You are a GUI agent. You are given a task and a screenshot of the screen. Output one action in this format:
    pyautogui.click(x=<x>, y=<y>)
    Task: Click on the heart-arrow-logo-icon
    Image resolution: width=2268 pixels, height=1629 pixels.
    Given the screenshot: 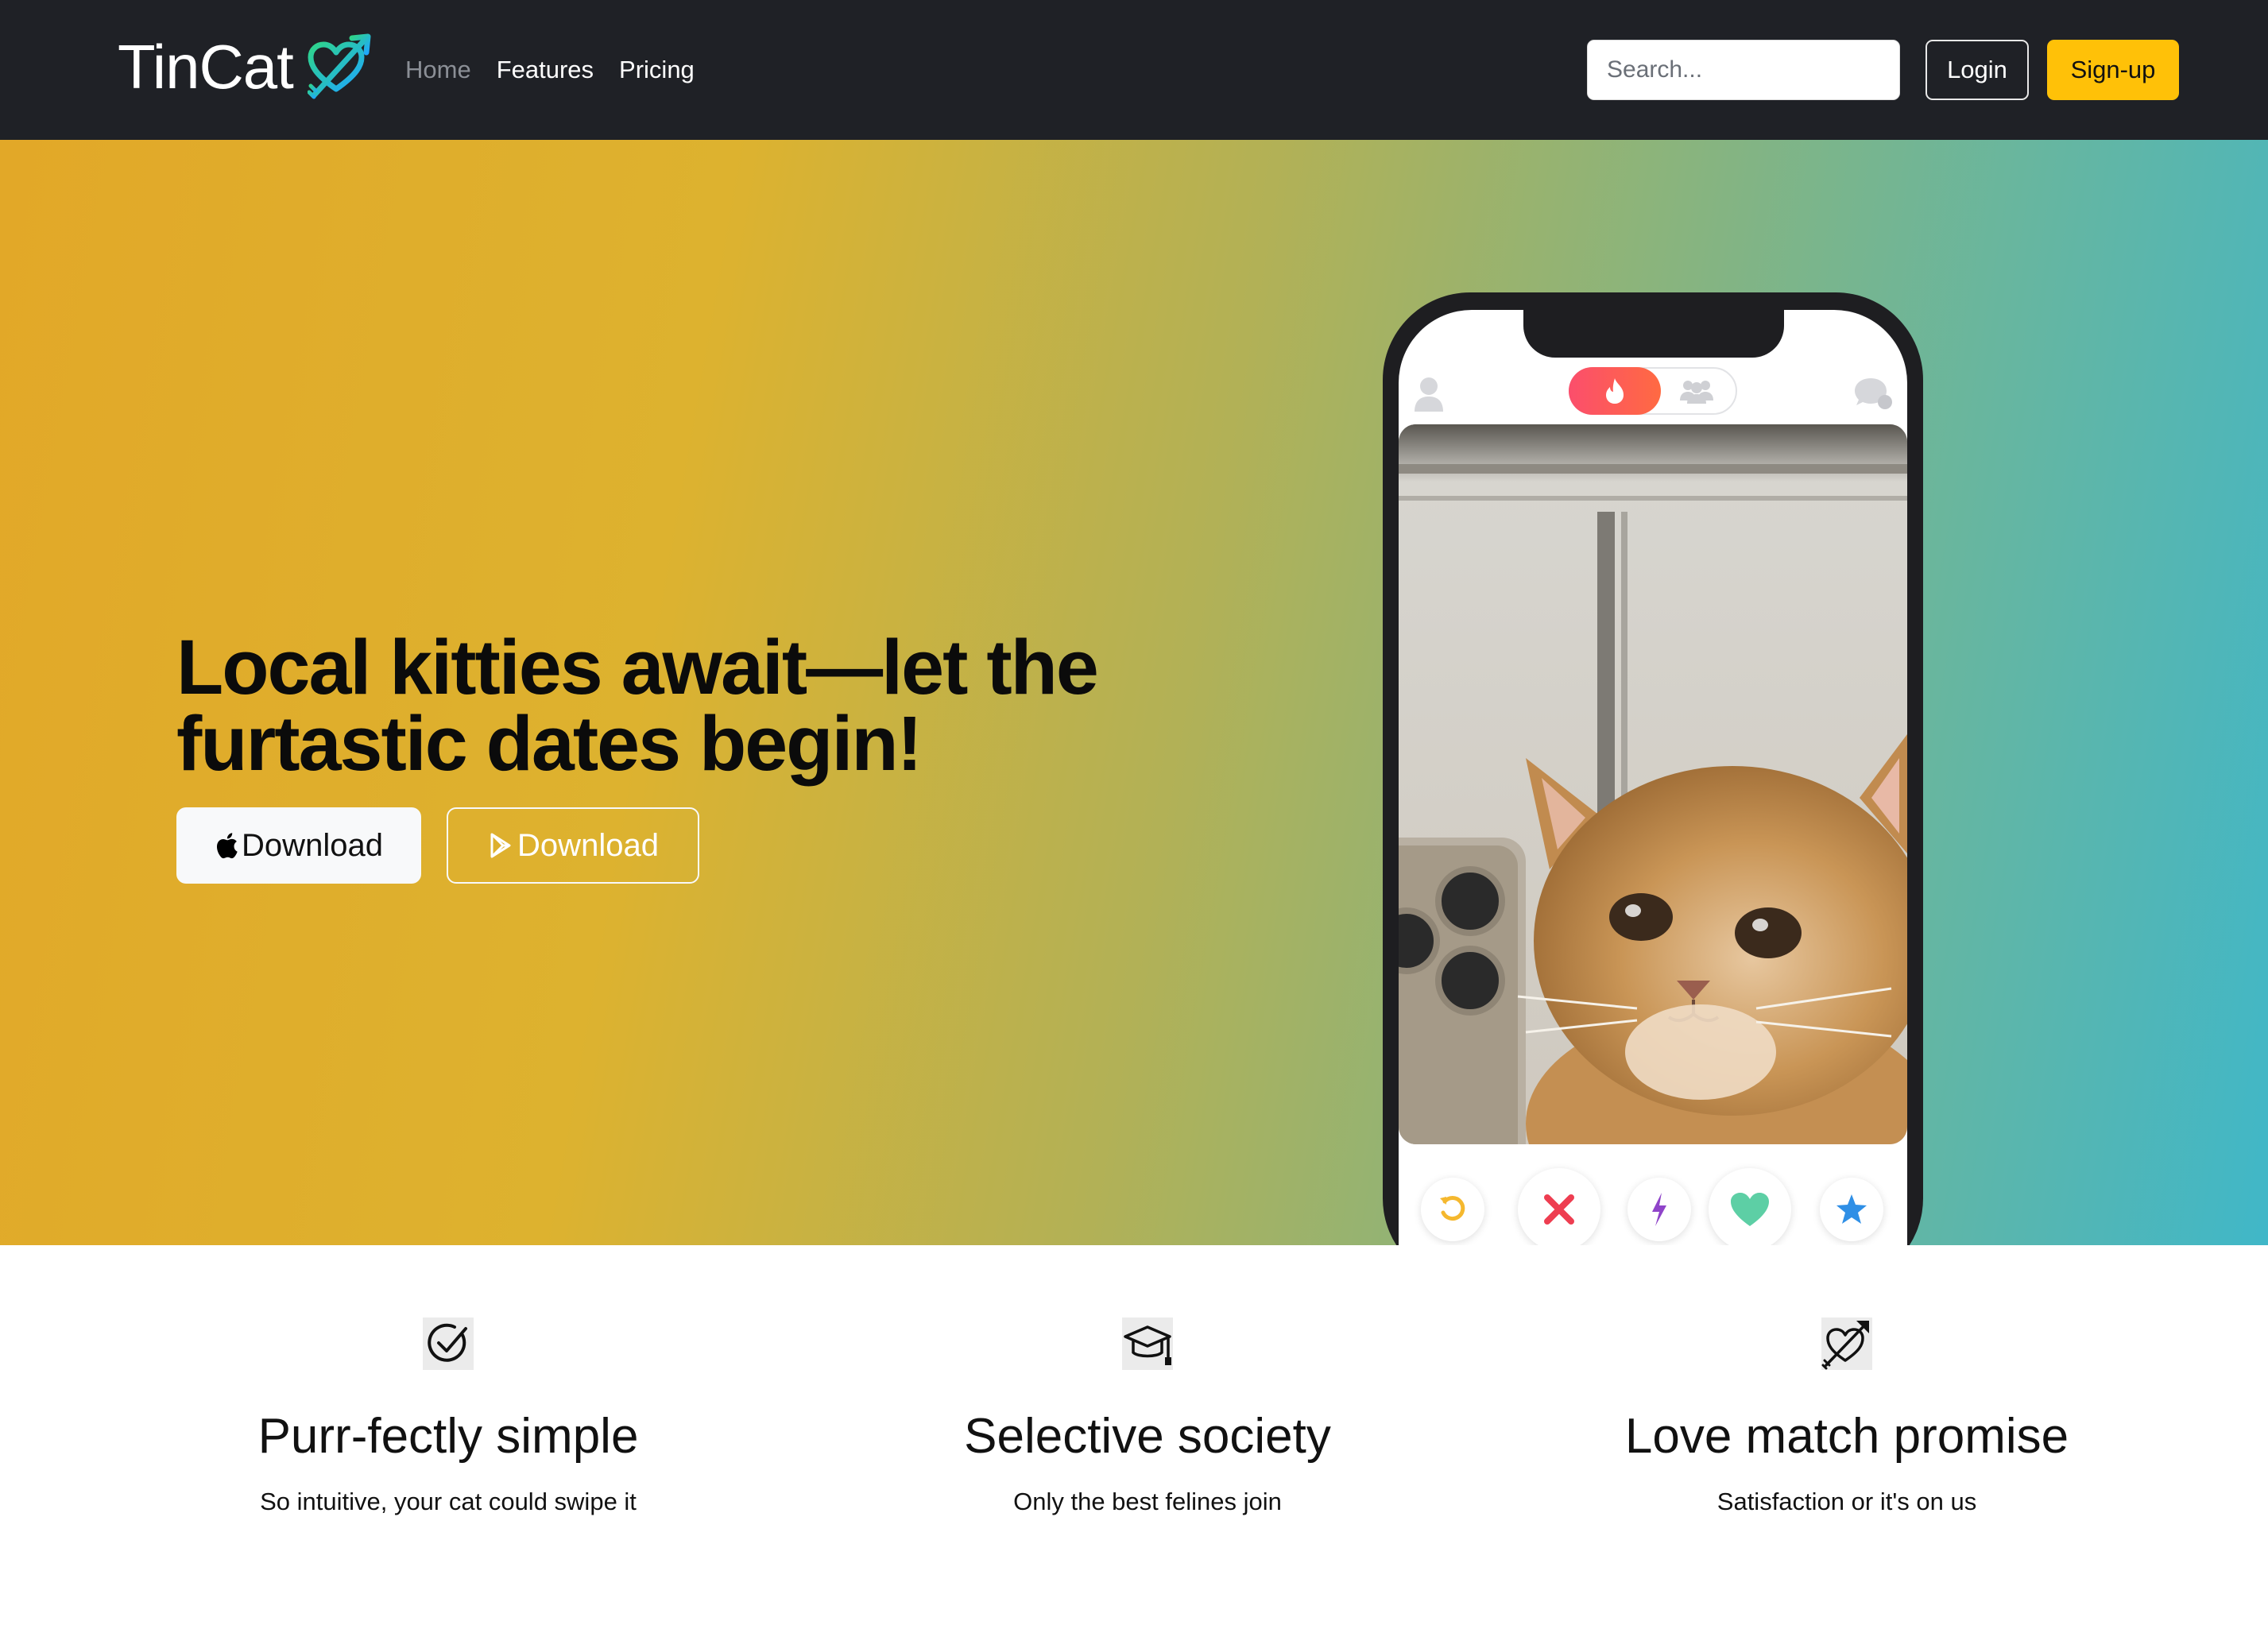 What is the action you would take?
    pyautogui.click(x=339, y=66)
    